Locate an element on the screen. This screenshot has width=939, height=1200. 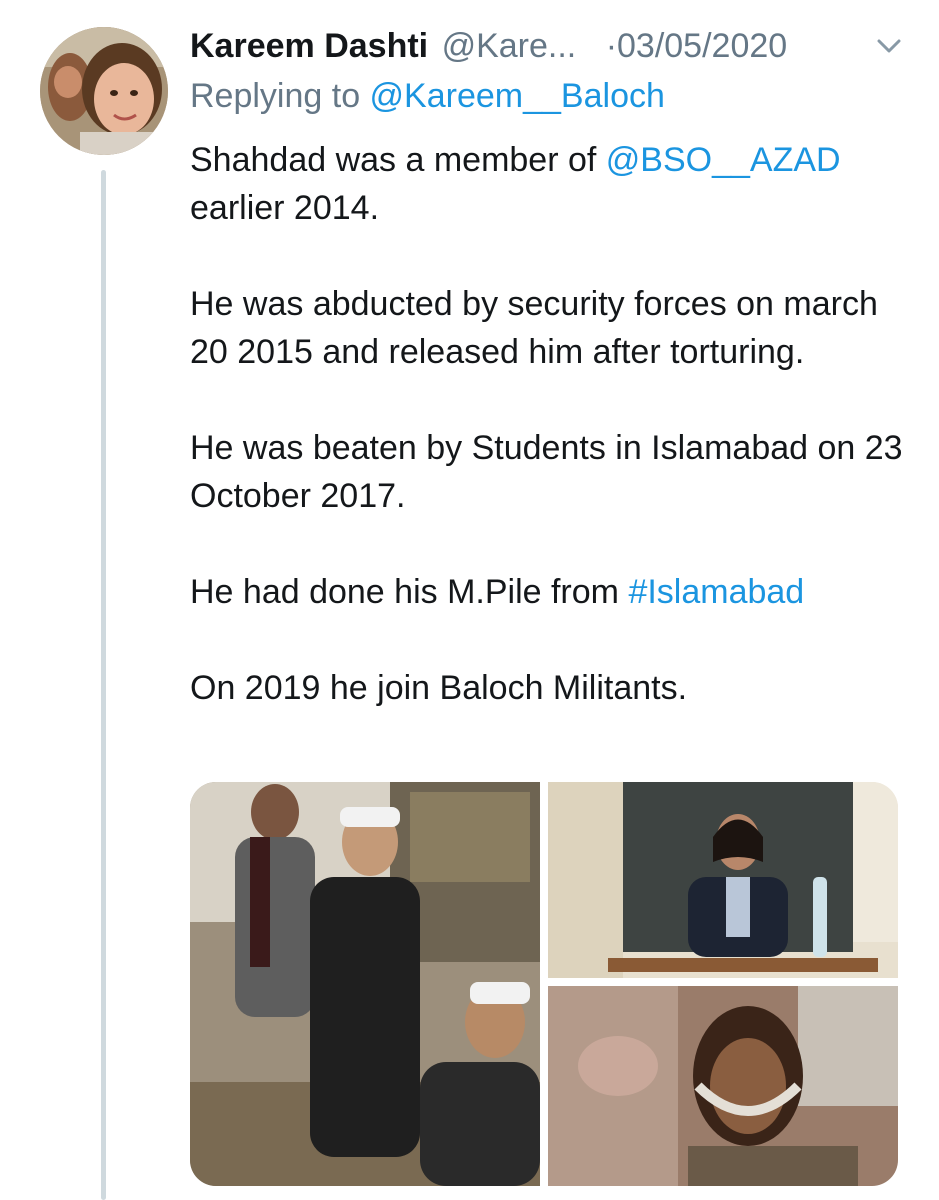
author-display-name: Kareem Dashti is located at coordinates (309, 46).